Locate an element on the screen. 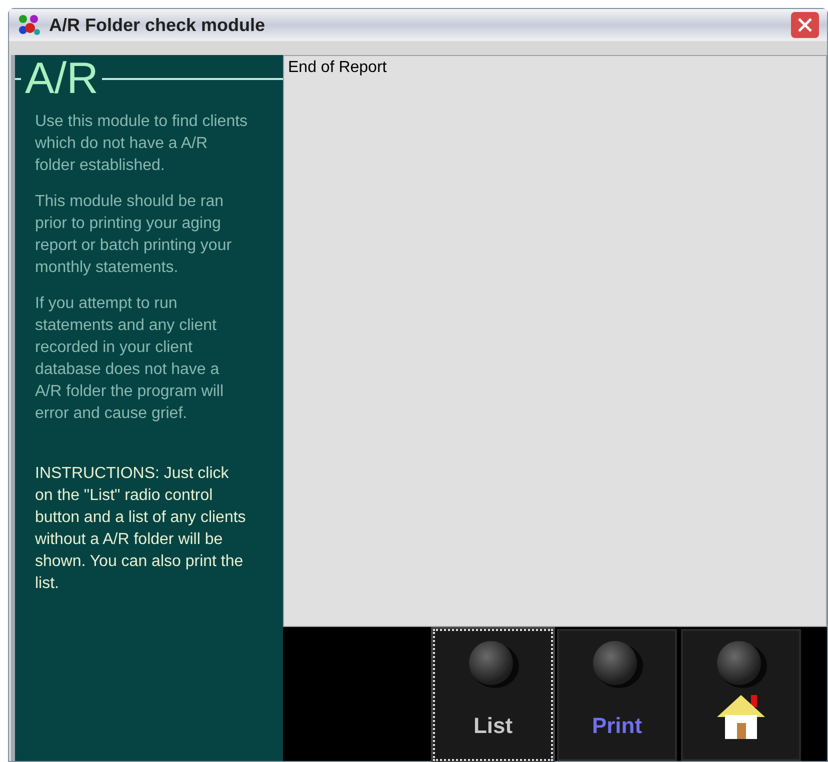 This screenshot has width=828, height=762. window-title: A/R Folder check module is located at coordinates (157, 25).